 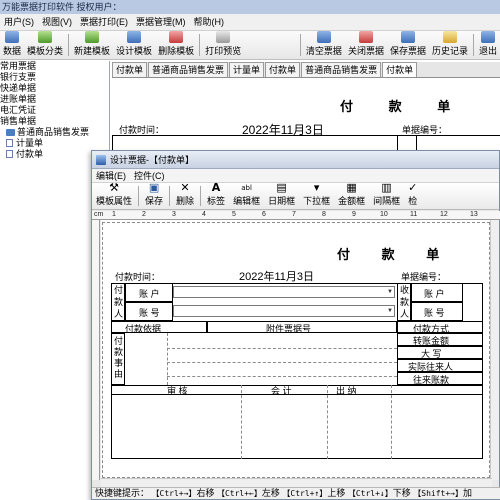 I want to click on shortcut-key: 【Ctrl+↑】, so click(x=305, y=493).